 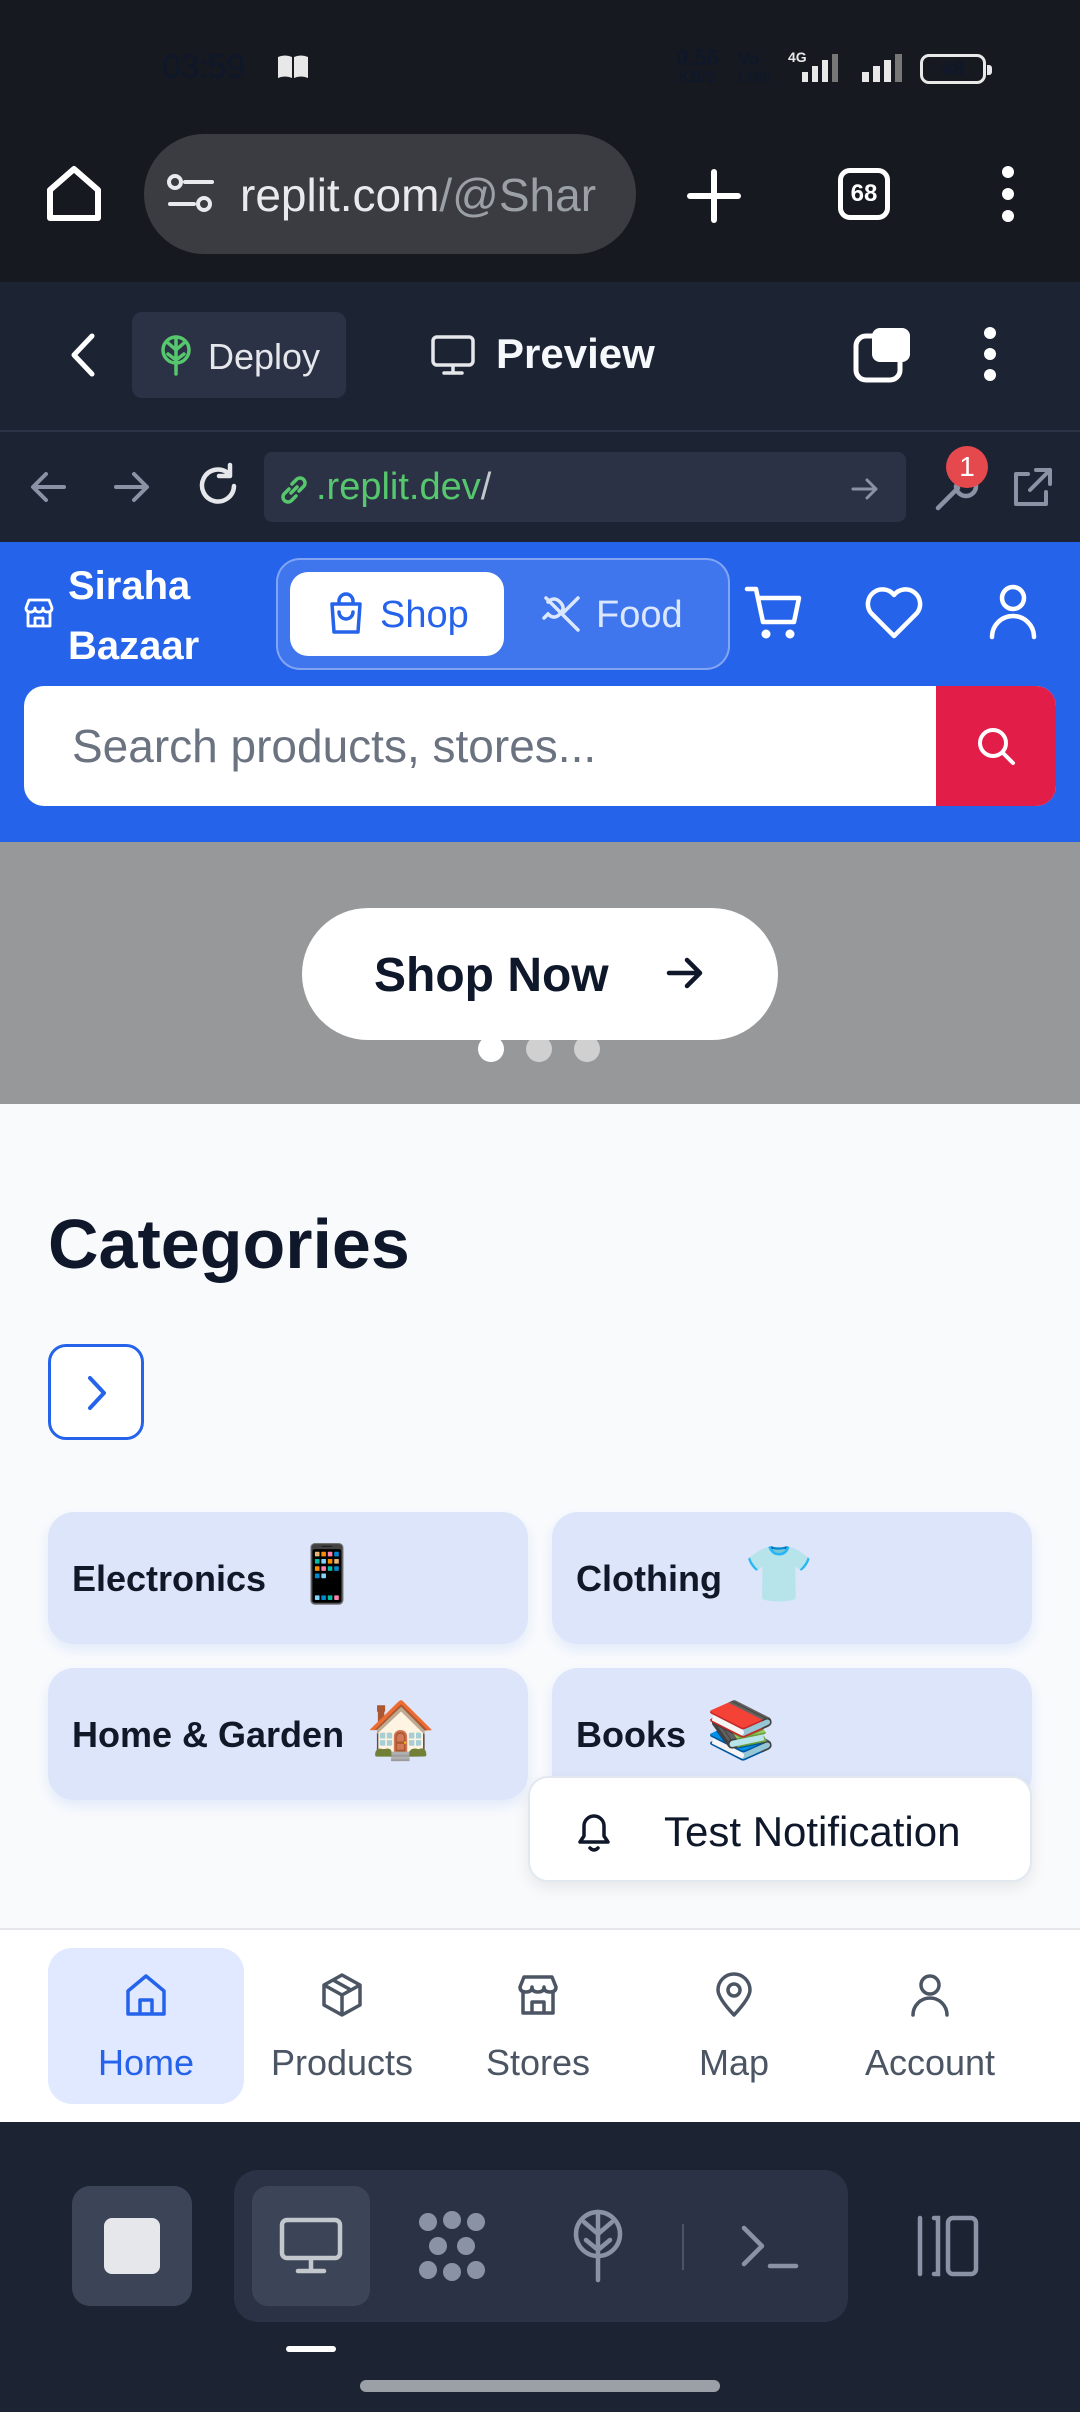 What do you see at coordinates (293, 67) in the screenshot?
I see `book-icon` at bounding box center [293, 67].